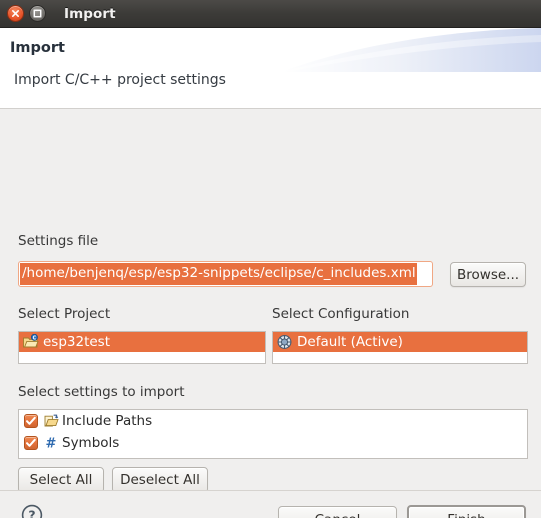 The width and height of the screenshot is (541, 518). What do you see at coordinates (77, 342) in the screenshot?
I see `list-item-label: esp32test` at bounding box center [77, 342].